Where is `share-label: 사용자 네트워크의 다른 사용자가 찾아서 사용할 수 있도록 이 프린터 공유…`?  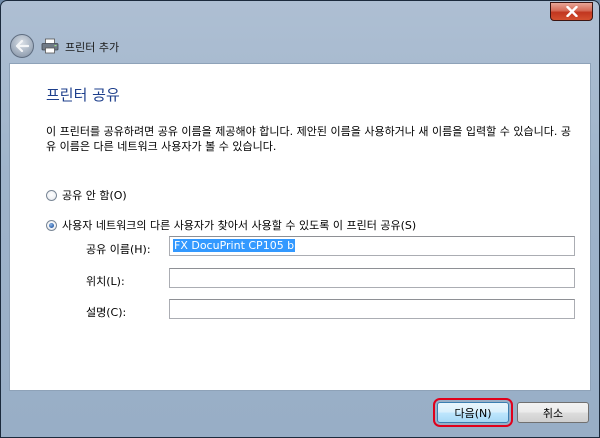 share-label: 사용자 네트워크의 다른 사용자가 찾아서 사용할 수 있도록 이 프린터 공유… is located at coordinates (239, 225).